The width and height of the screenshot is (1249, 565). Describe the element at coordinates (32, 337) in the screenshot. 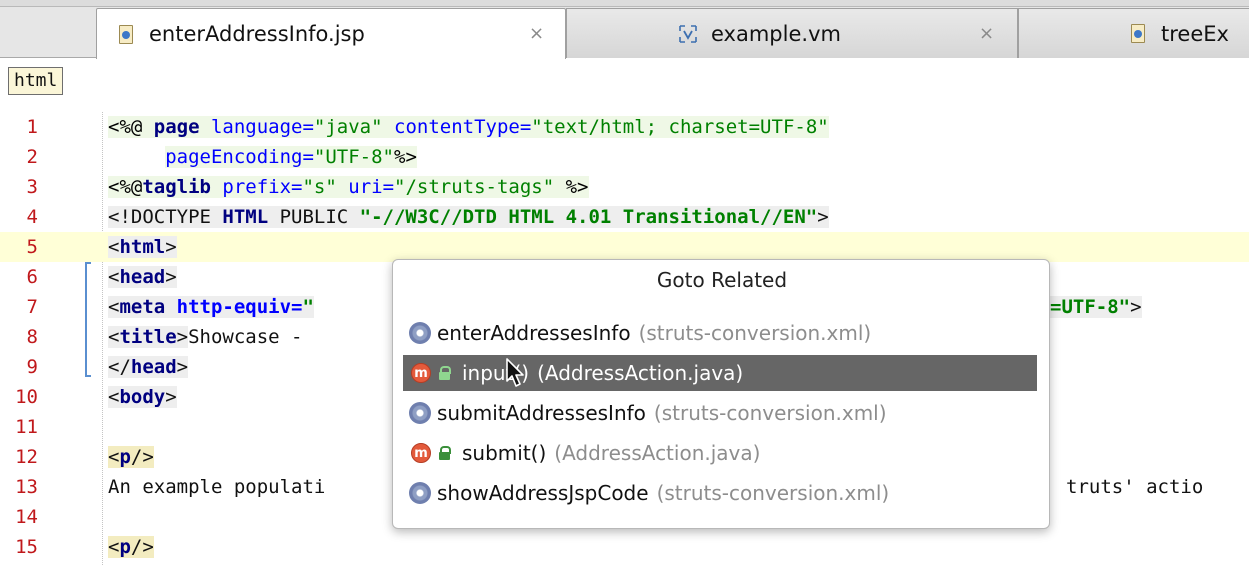

I see `line-number: 8` at that location.